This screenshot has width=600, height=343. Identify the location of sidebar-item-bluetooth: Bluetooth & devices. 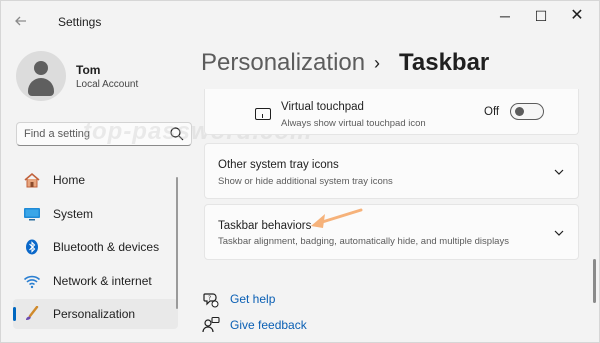
(95, 247).